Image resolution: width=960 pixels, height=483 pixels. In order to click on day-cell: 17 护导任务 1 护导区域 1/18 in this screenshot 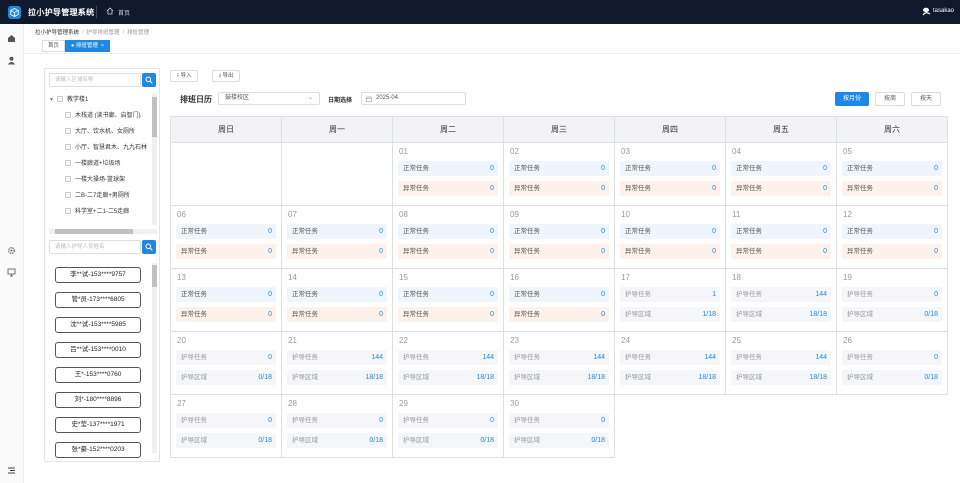, I will do `click(670, 300)`.